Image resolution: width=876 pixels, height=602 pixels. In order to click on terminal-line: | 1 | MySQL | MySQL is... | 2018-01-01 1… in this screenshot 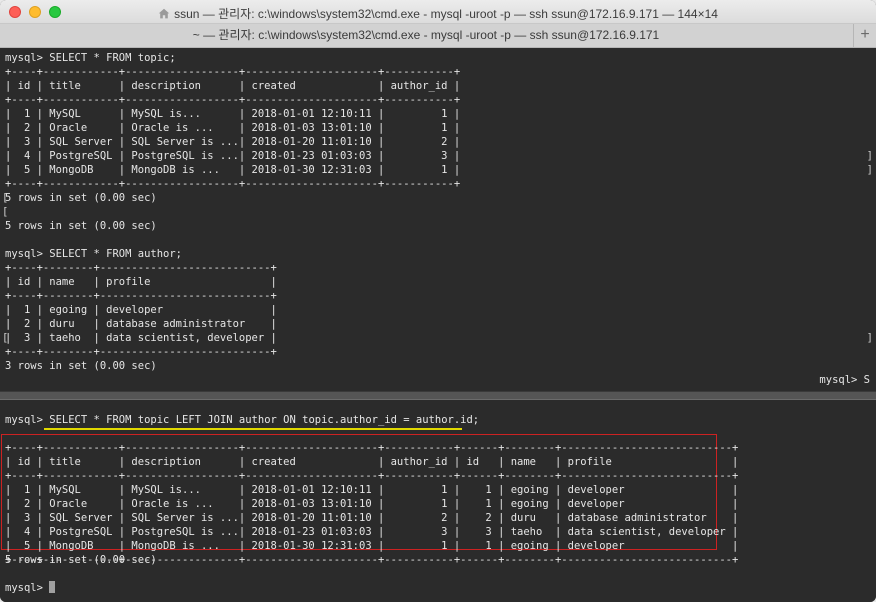, I will do `click(233, 114)`.